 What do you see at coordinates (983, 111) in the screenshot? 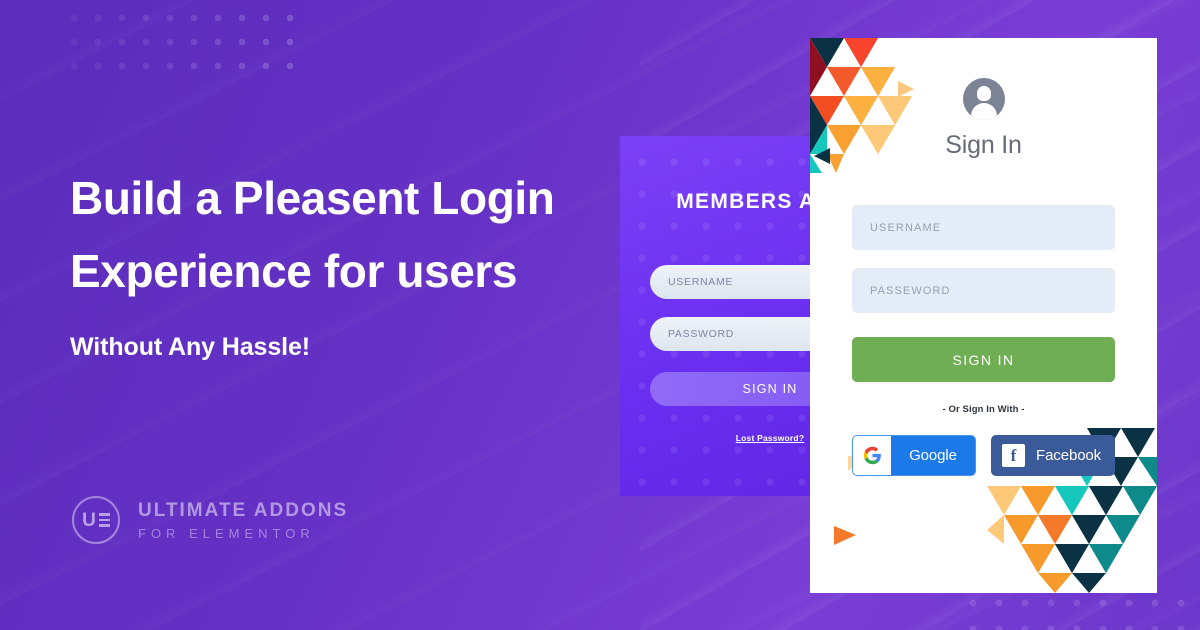
I see `avatar-body-shape` at bounding box center [983, 111].